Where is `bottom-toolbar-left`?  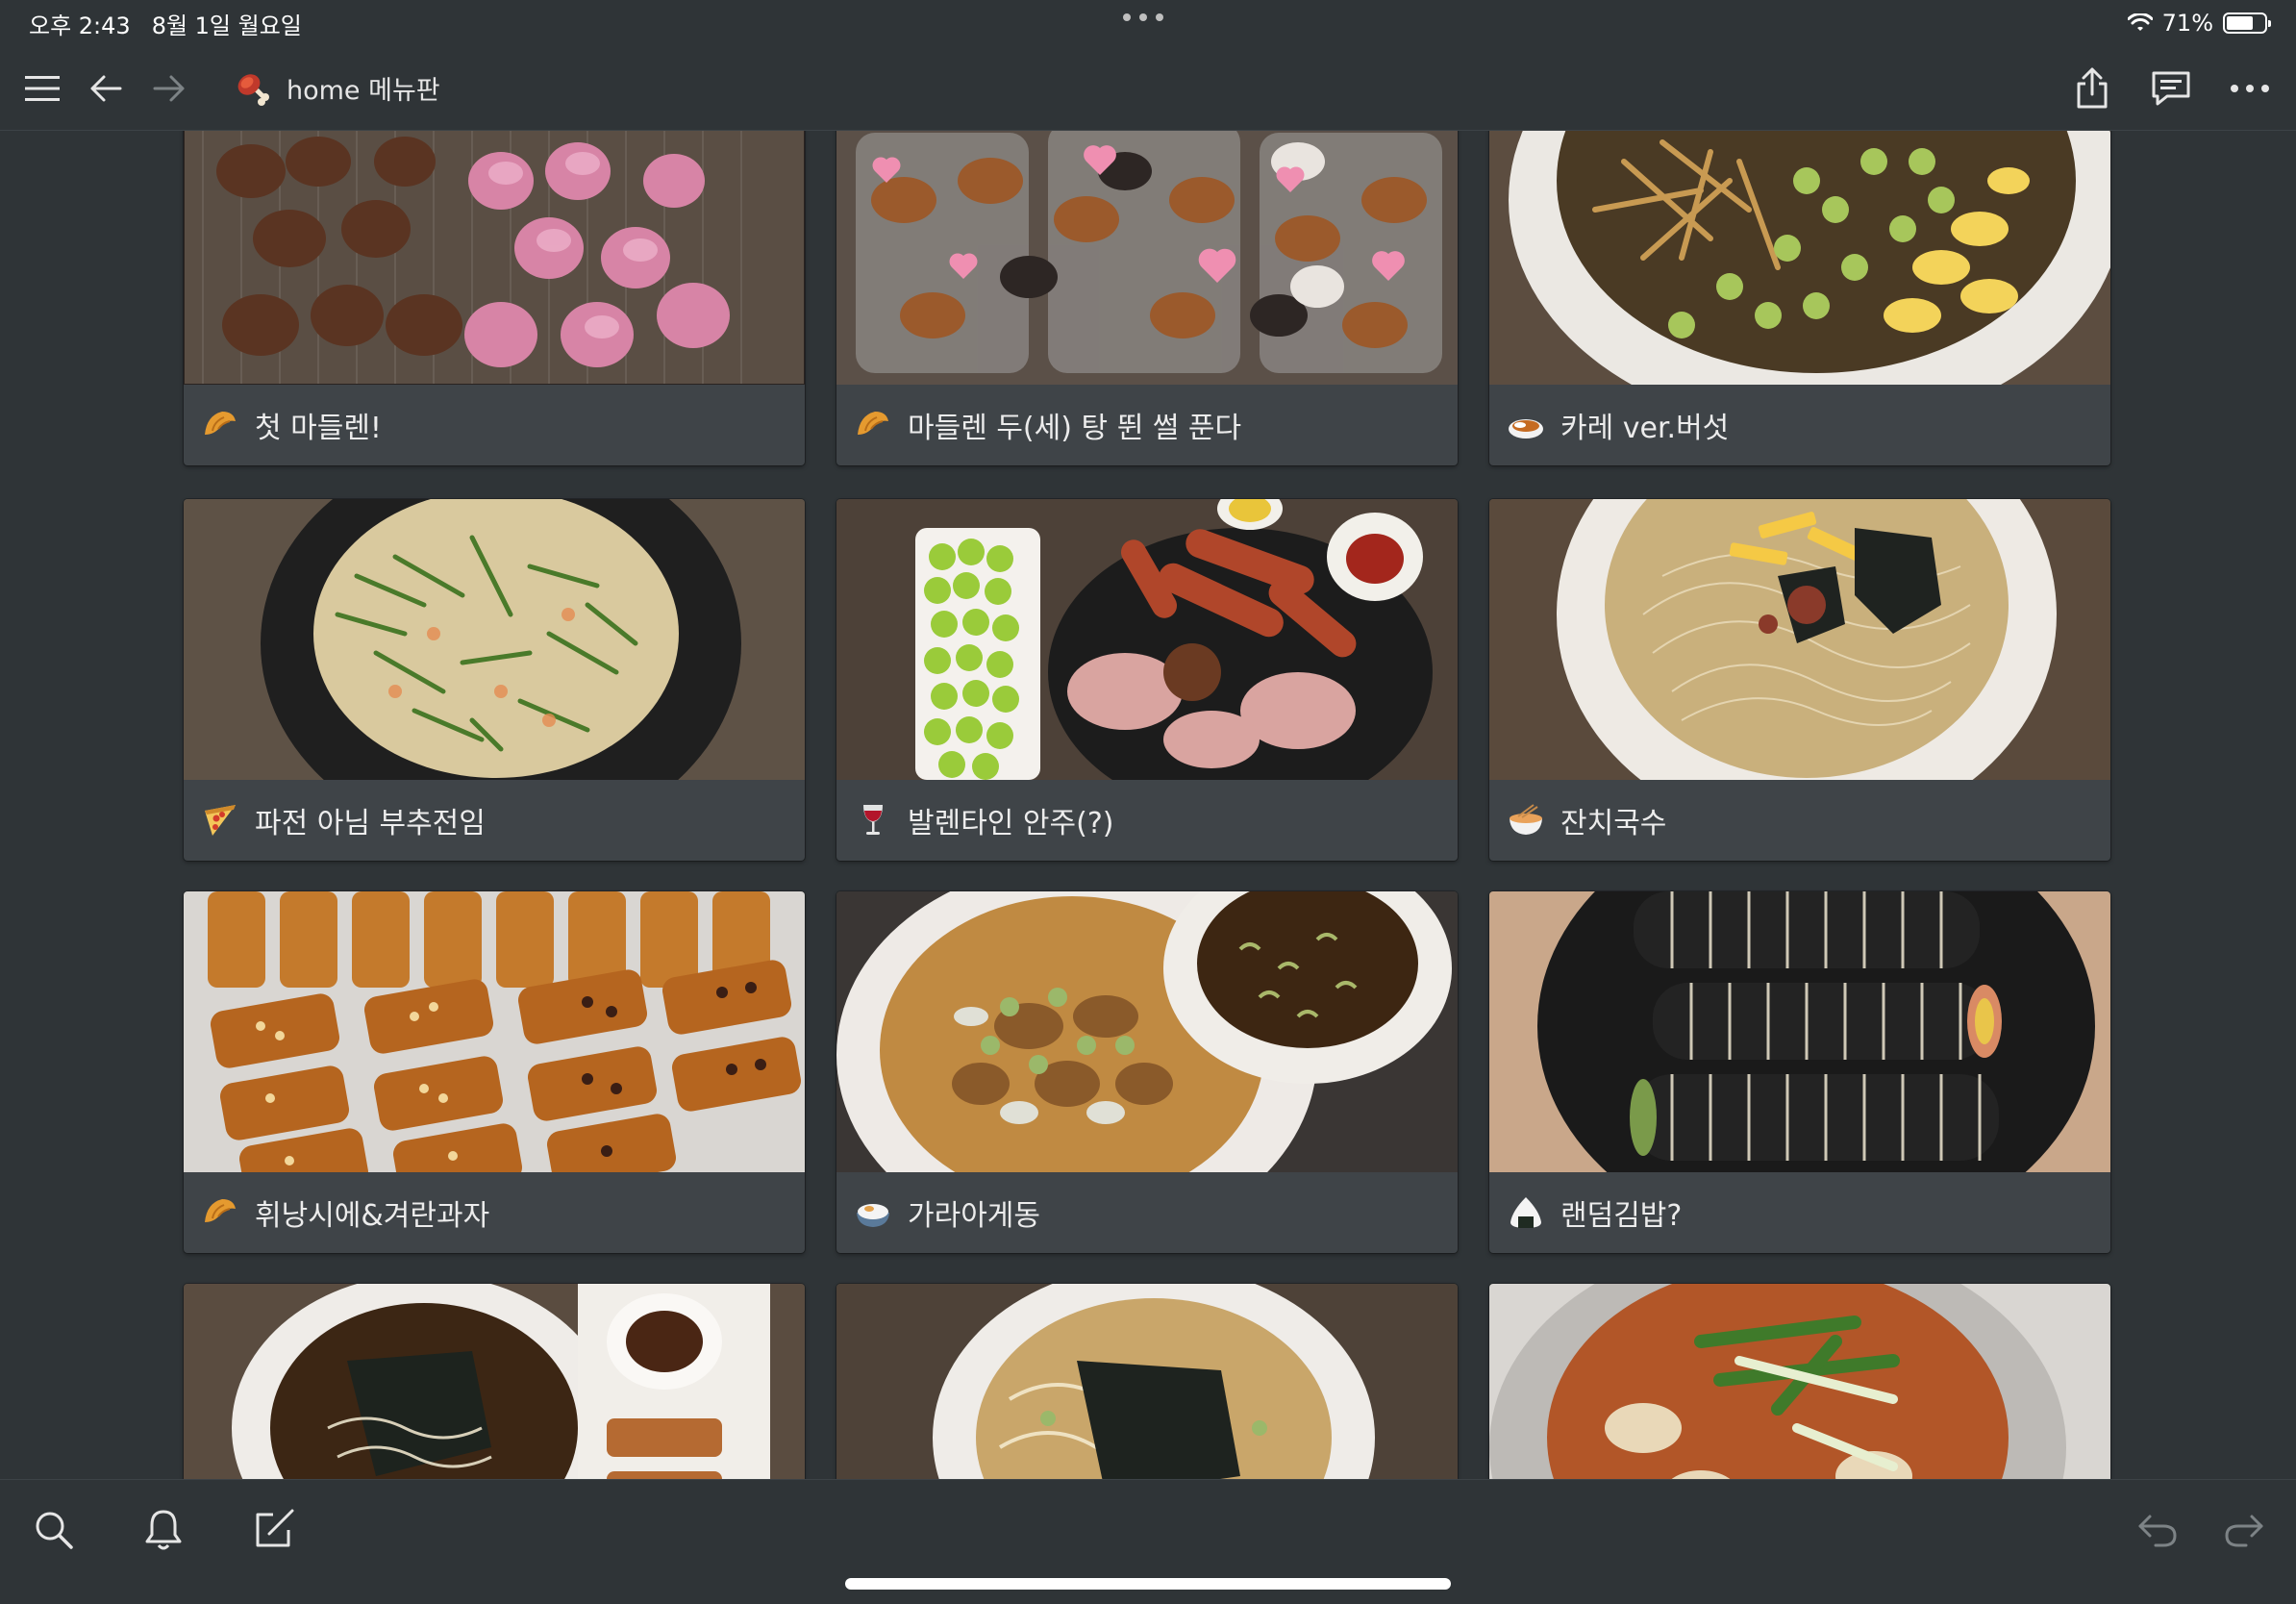 bottom-toolbar-left is located at coordinates (163, 1530).